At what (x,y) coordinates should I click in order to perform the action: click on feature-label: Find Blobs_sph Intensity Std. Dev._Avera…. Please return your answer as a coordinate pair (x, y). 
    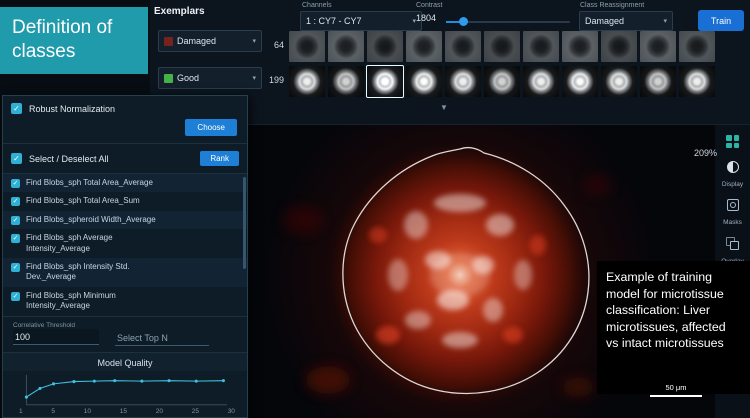
    Looking at the image, I should click on (78, 271).